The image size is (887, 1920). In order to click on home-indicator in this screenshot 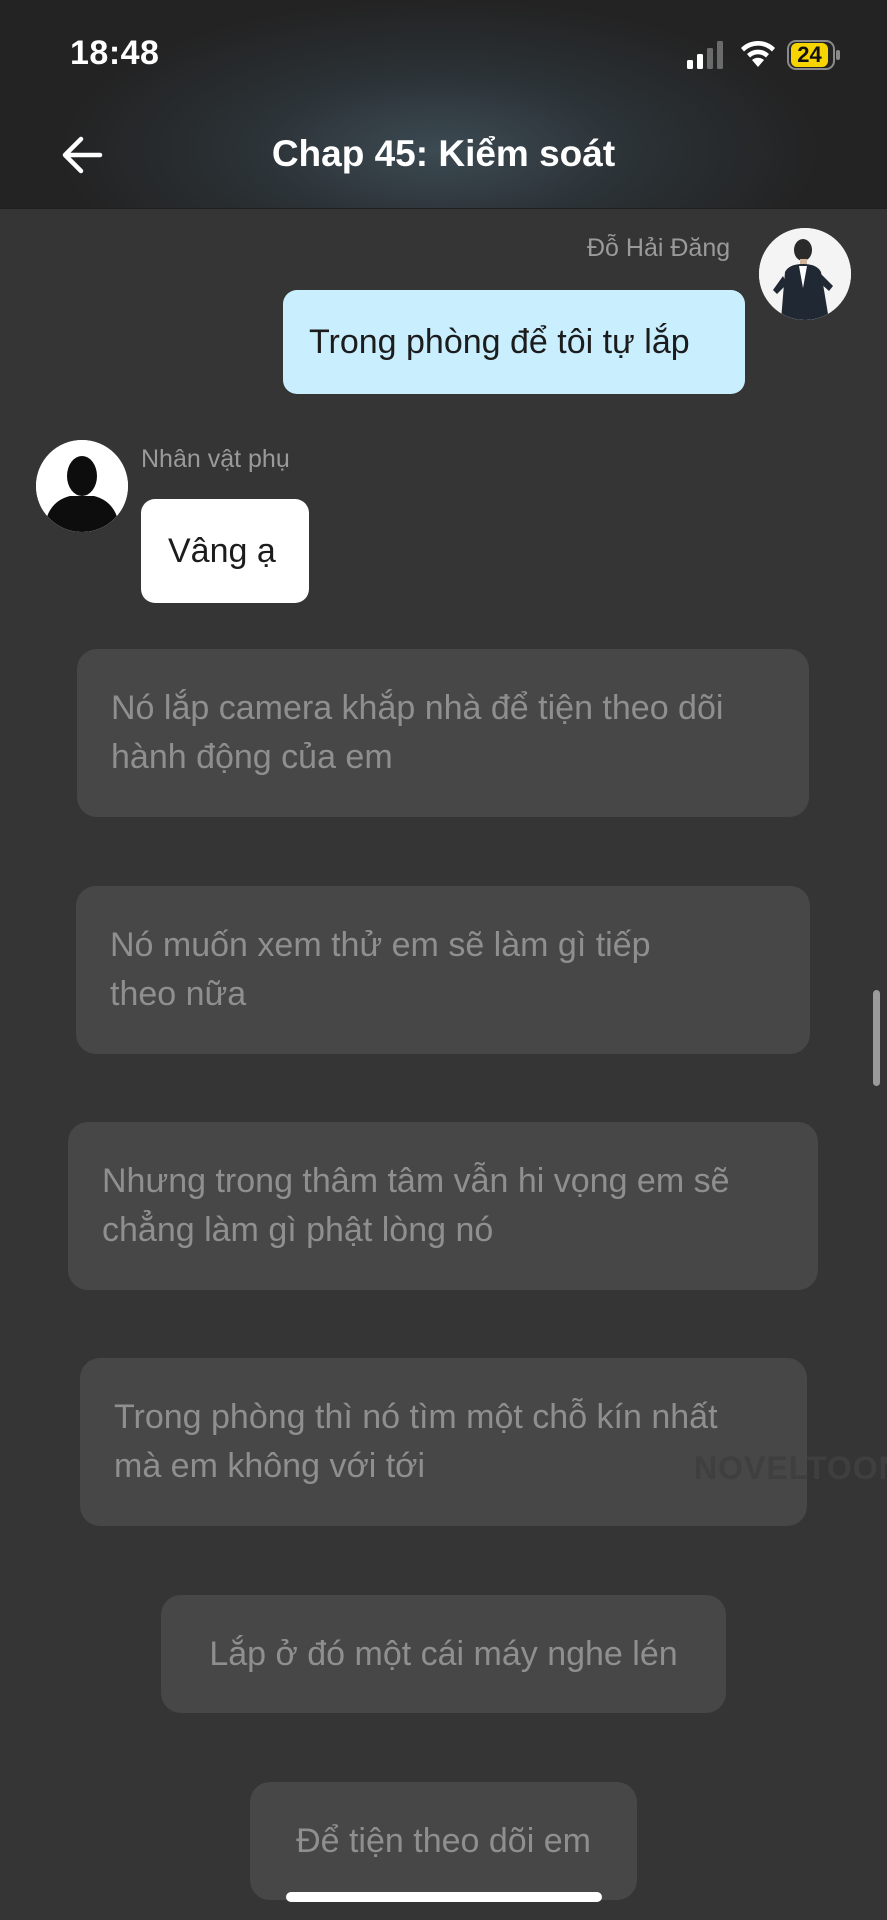, I will do `click(444, 1897)`.